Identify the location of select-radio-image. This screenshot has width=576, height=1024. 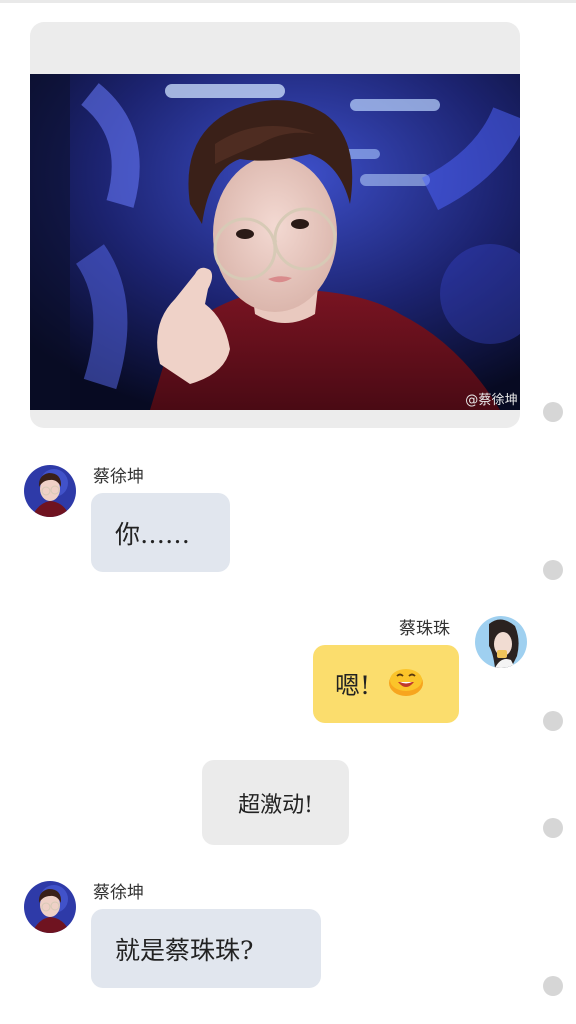
(553, 412).